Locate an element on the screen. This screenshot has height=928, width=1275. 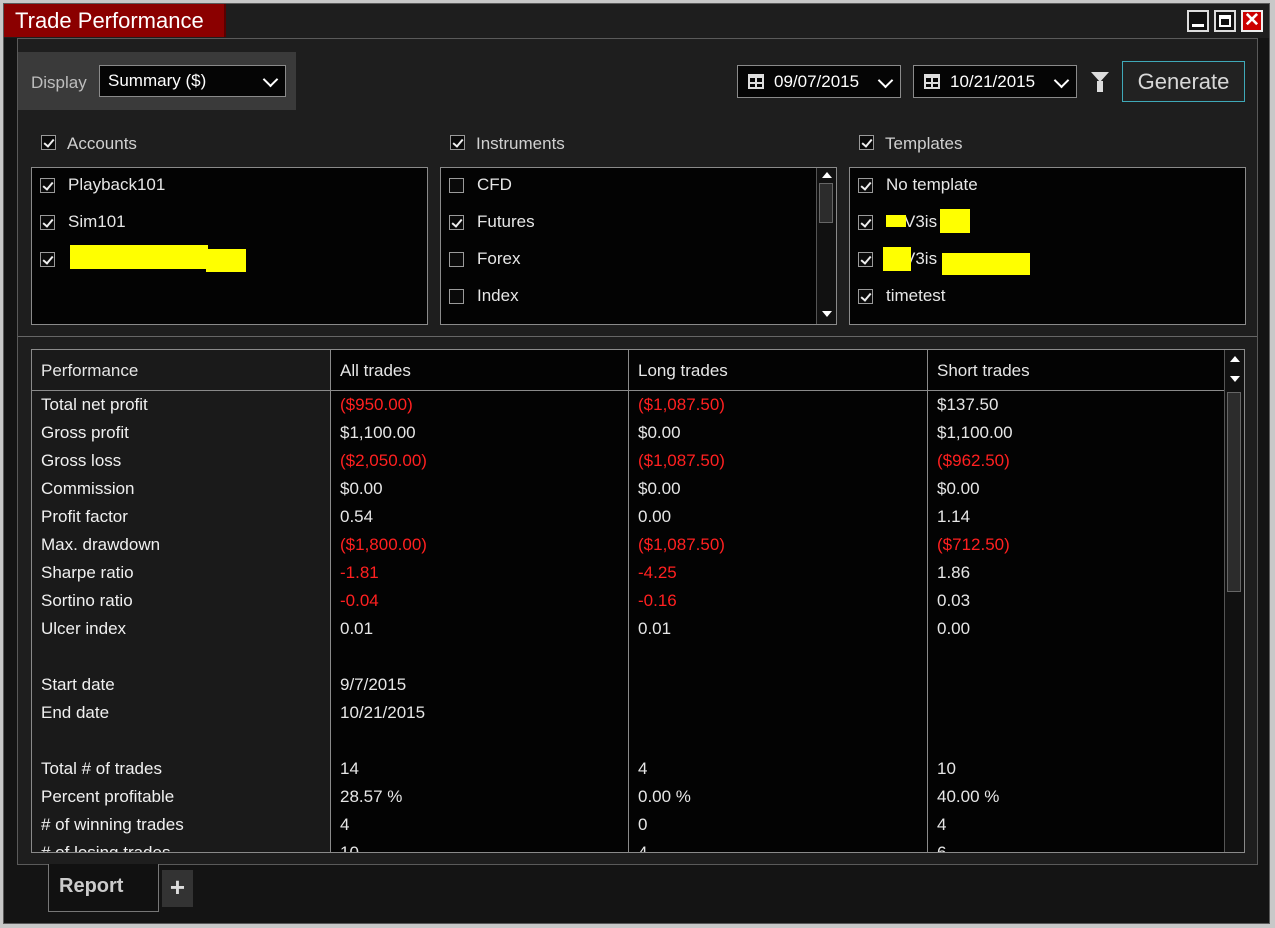
row-label: Total # of trades is located at coordinates (101, 768).